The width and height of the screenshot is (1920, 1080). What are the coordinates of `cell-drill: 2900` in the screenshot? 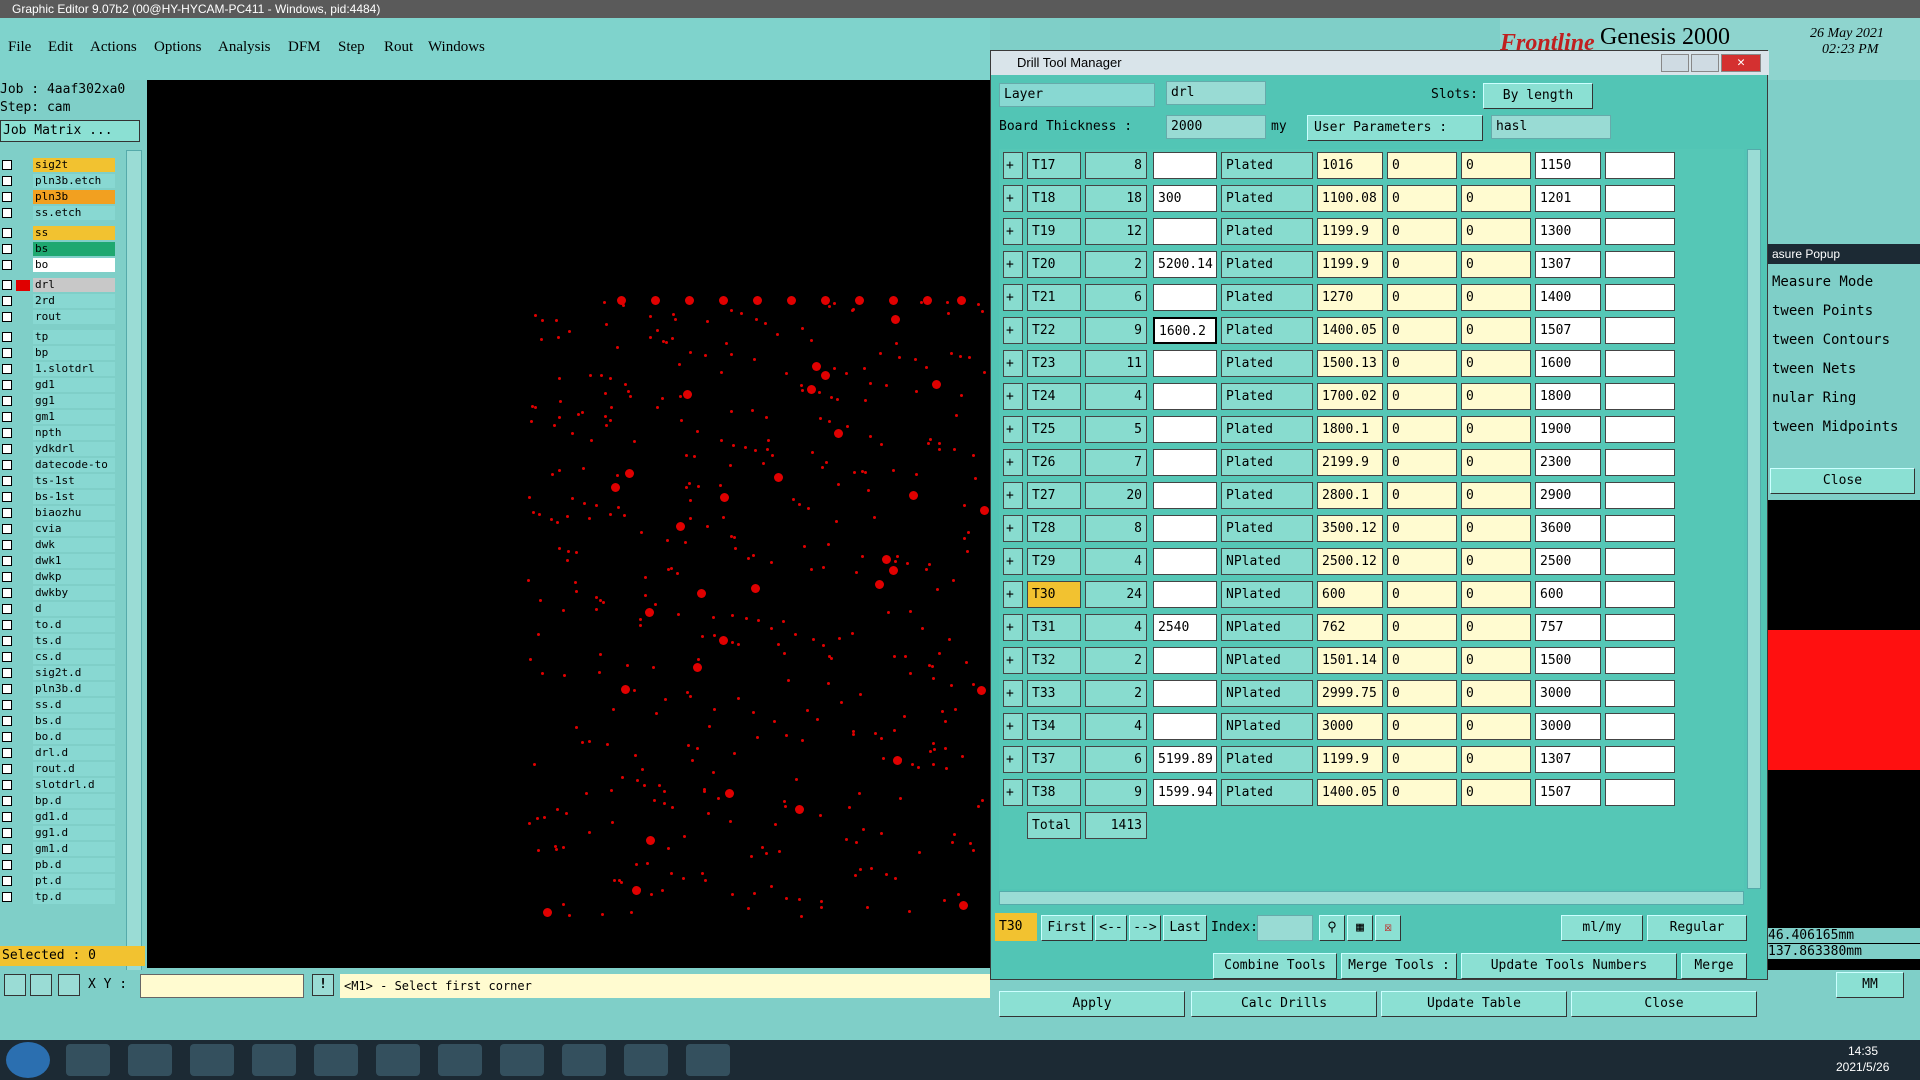 It's located at (1568, 495).